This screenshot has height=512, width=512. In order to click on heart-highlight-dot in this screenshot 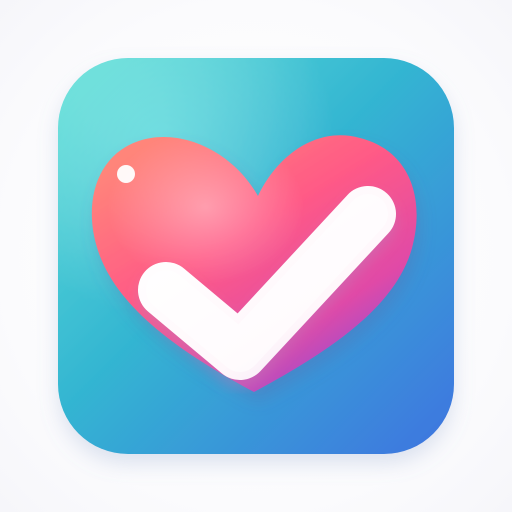, I will do `click(126, 174)`.